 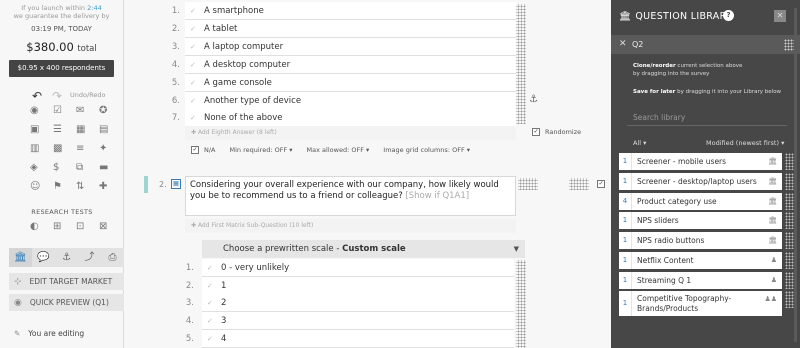 I want to click on question-marker, so click(x=146, y=184).